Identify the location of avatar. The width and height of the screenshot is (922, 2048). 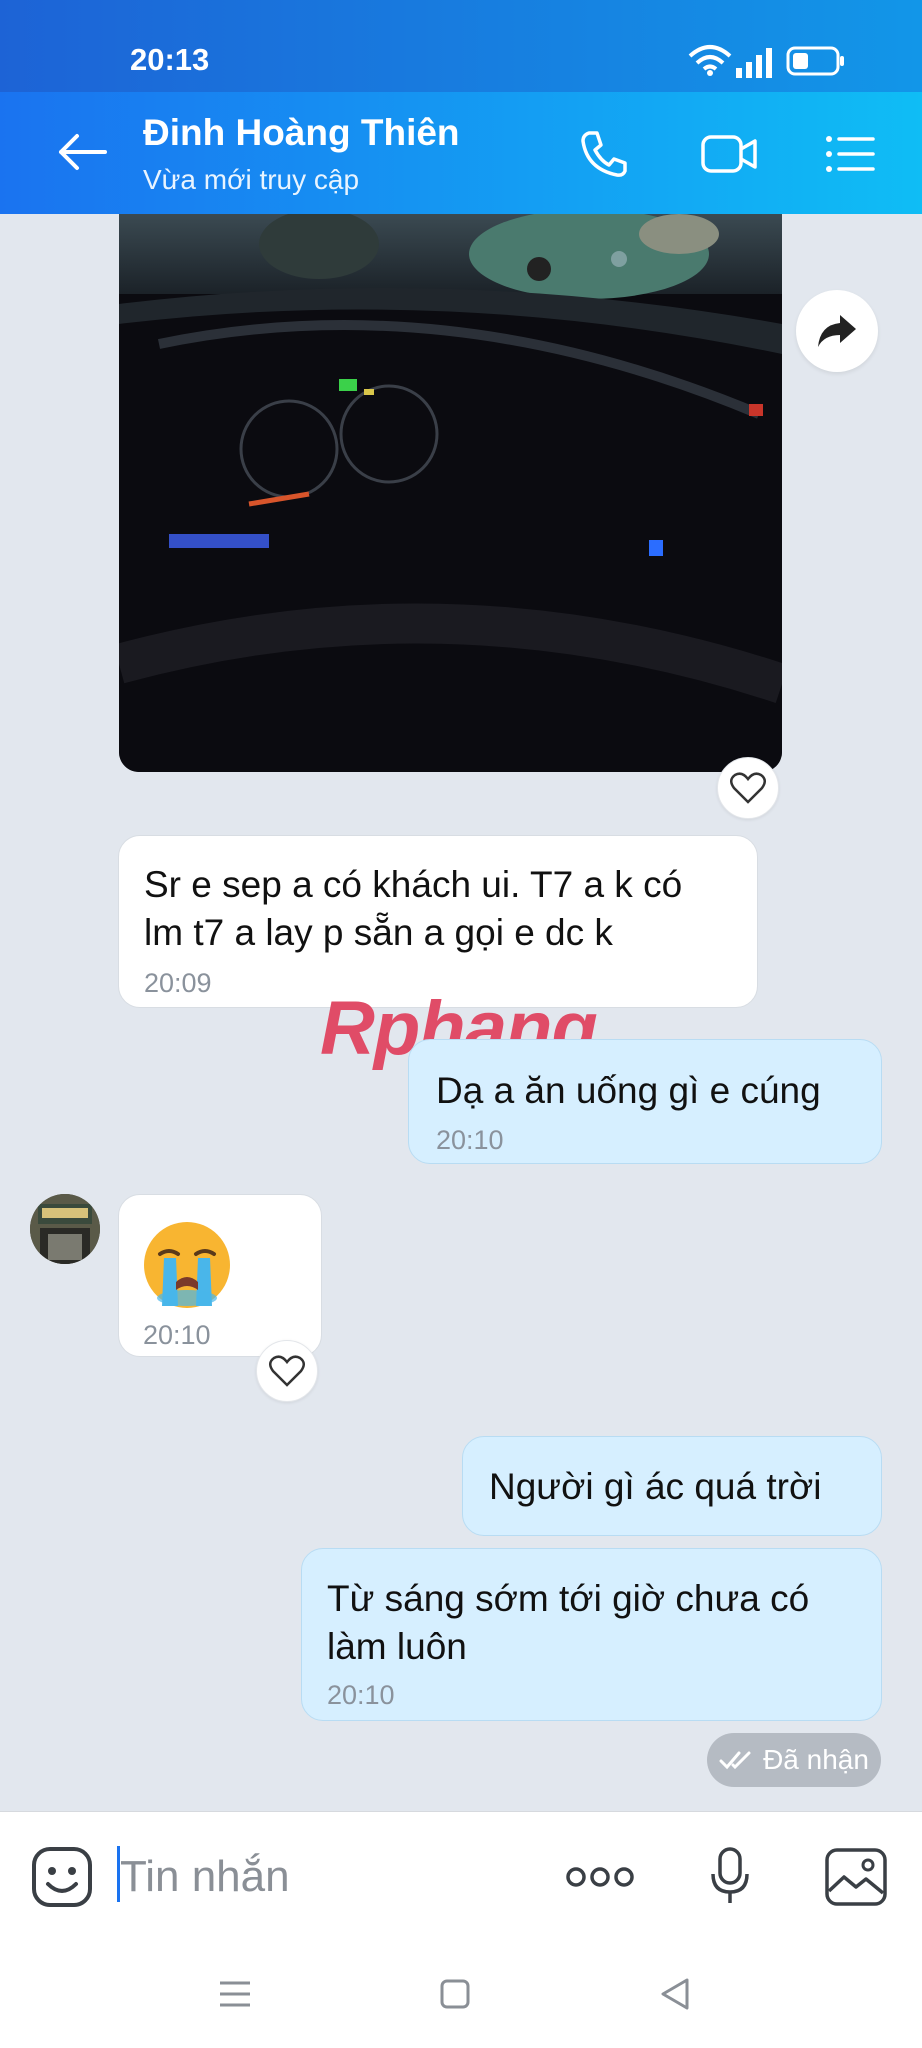
(65, 1229).